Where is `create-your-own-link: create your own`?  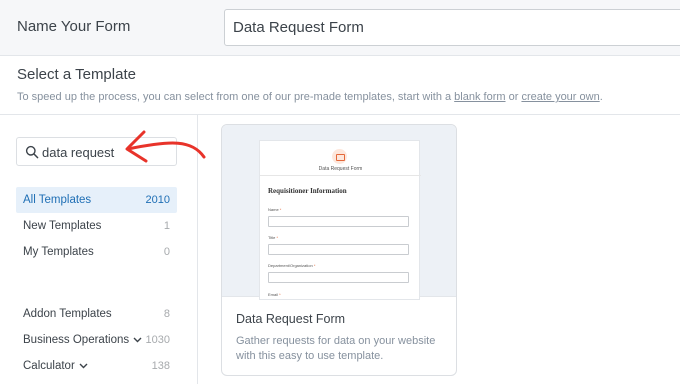 create-your-own-link: create your own is located at coordinates (560, 97).